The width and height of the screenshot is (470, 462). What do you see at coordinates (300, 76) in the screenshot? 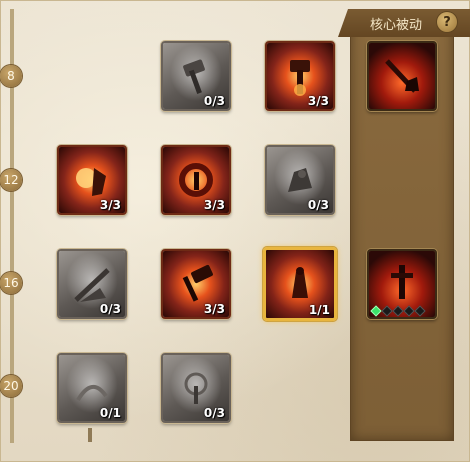
I see `talent-slot-r1c3: 3/3` at bounding box center [300, 76].